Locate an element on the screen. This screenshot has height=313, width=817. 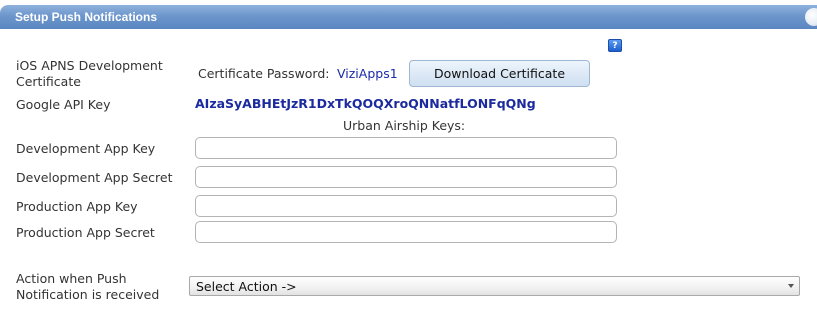
urban-airship-keys-title: Urban Airship Keys: is located at coordinates (404, 125).